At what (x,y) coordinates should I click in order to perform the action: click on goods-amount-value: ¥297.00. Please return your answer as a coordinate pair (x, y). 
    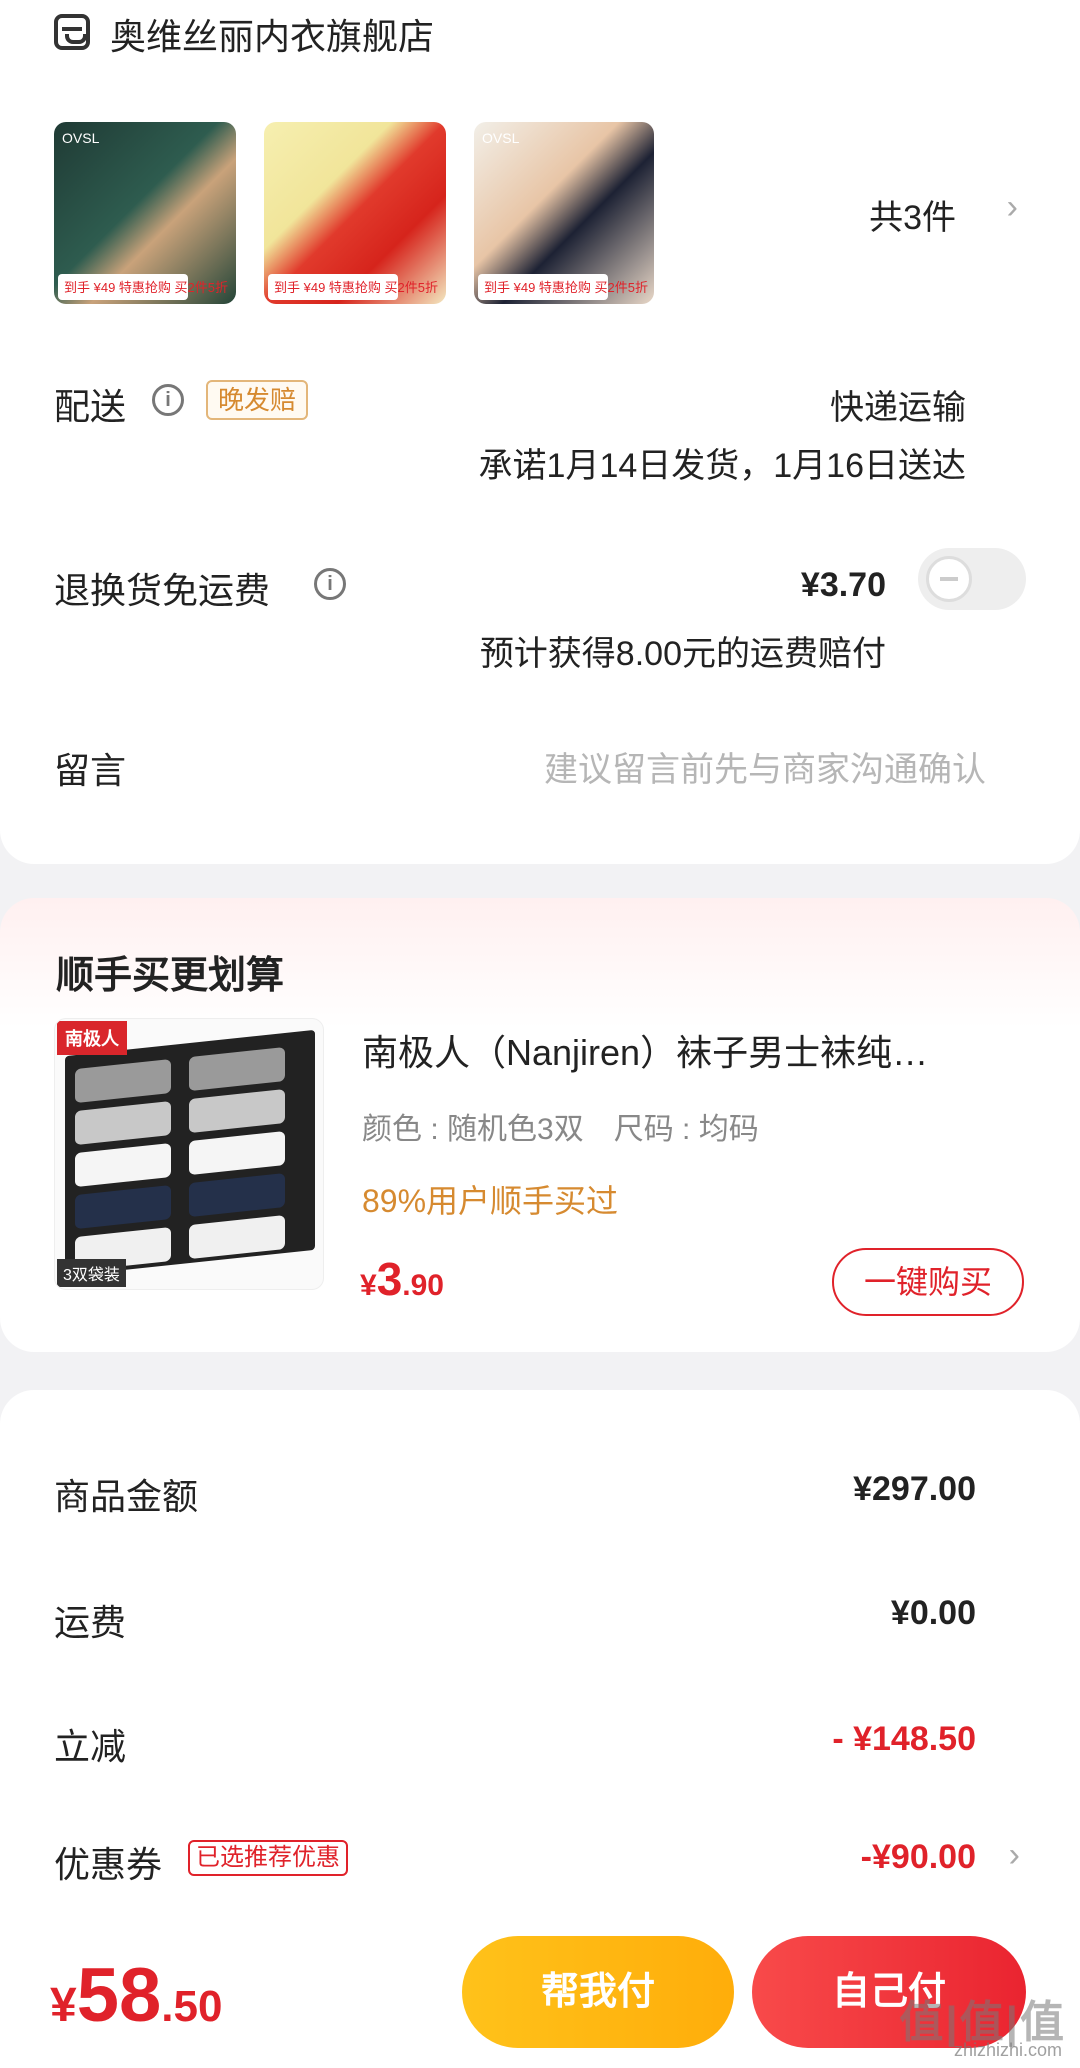
    Looking at the image, I should click on (914, 1489).